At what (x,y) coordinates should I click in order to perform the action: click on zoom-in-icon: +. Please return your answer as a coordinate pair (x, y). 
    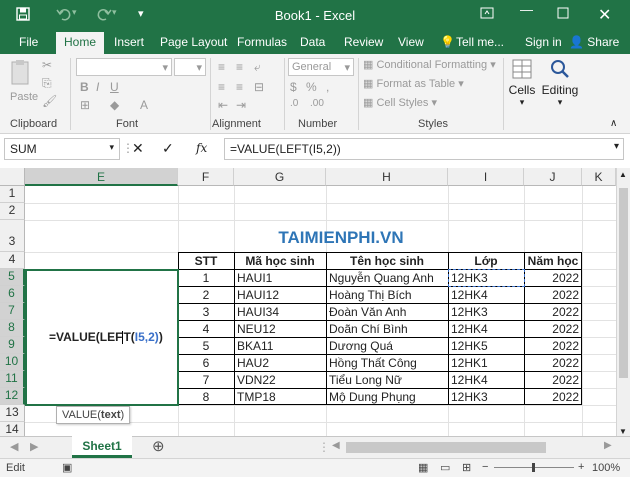
    Looking at the image, I should click on (581, 467).